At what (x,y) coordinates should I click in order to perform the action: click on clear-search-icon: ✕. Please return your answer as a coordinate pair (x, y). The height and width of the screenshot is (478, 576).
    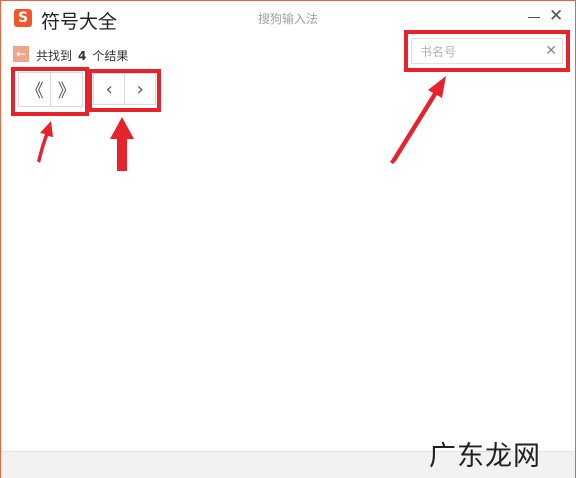
    Looking at the image, I should click on (551, 51).